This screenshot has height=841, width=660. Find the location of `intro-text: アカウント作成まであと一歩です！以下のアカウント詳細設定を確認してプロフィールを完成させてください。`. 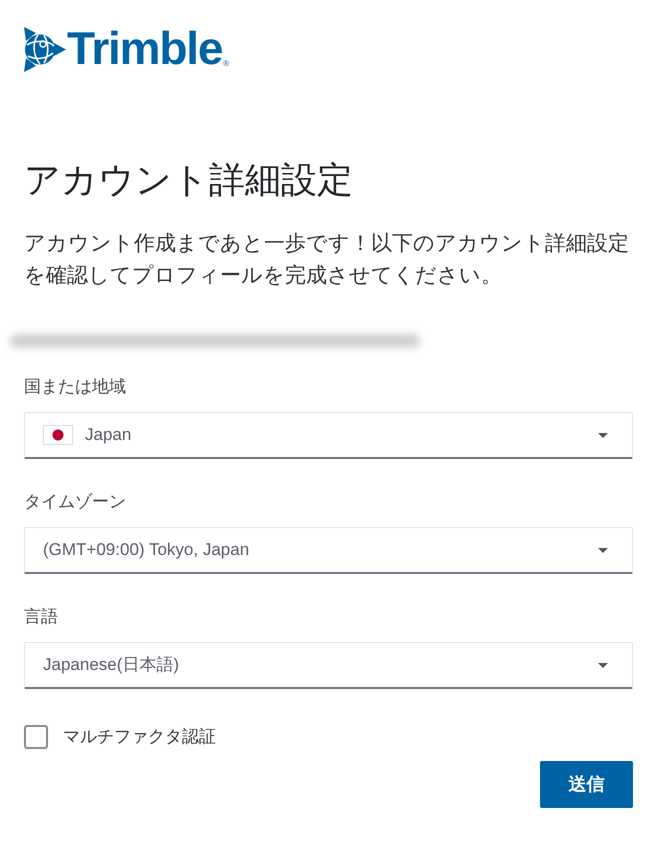

intro-text: アカウント作成まであと一歩です！以下のアカウント詳細設定を確認してプロフィールを完成させてください。 is located at coordinates (327, 260).